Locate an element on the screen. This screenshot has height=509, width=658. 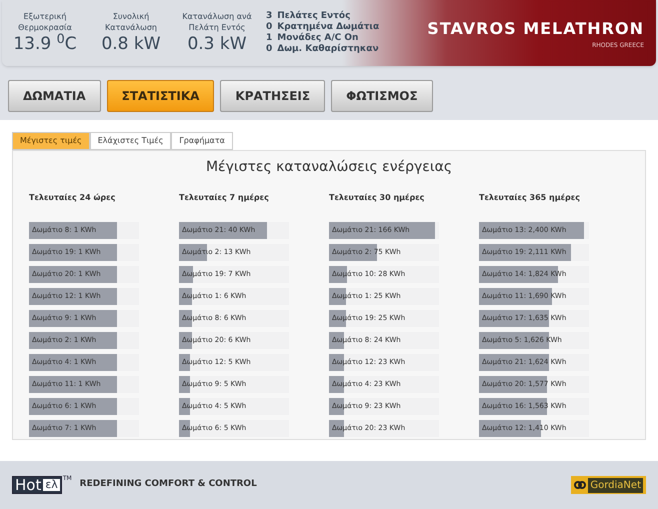
column-heading: Τελευταίες 365 ημέρες is located at coordinates (530, 198).